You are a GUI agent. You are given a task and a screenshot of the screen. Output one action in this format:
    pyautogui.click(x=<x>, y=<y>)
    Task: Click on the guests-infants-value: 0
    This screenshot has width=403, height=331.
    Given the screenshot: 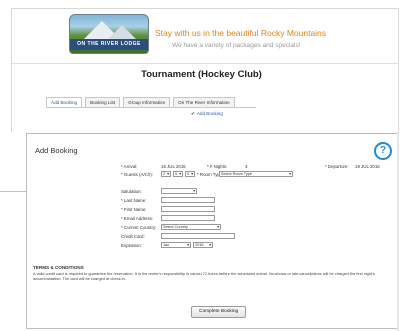 What is the action you would take?
    pyautogui.click(x=188, y=174)
    